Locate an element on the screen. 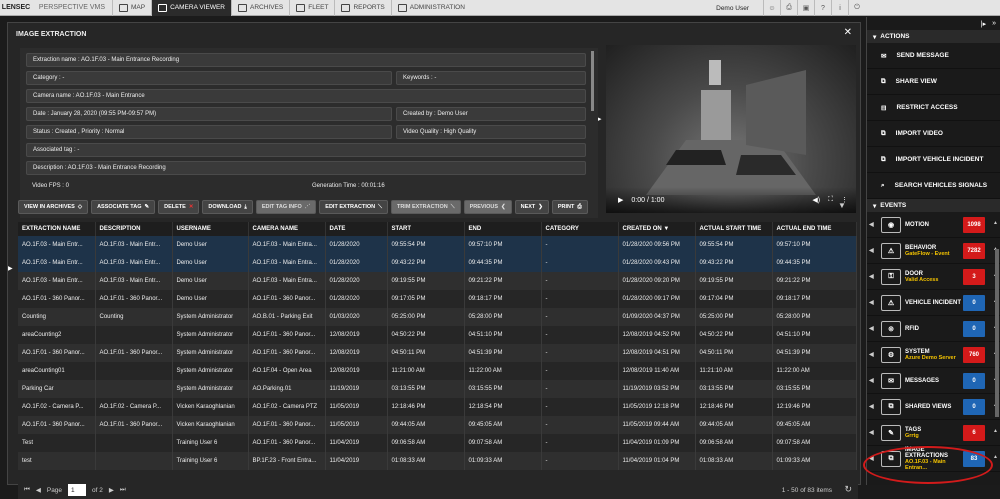 The image size is (1000, 499). close-icon: ✕ is located at coordinates (848, 32).